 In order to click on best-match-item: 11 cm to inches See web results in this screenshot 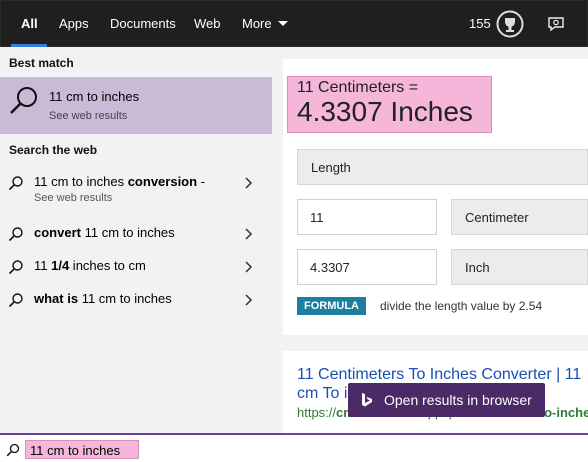, I will do `click(136, 105)`.